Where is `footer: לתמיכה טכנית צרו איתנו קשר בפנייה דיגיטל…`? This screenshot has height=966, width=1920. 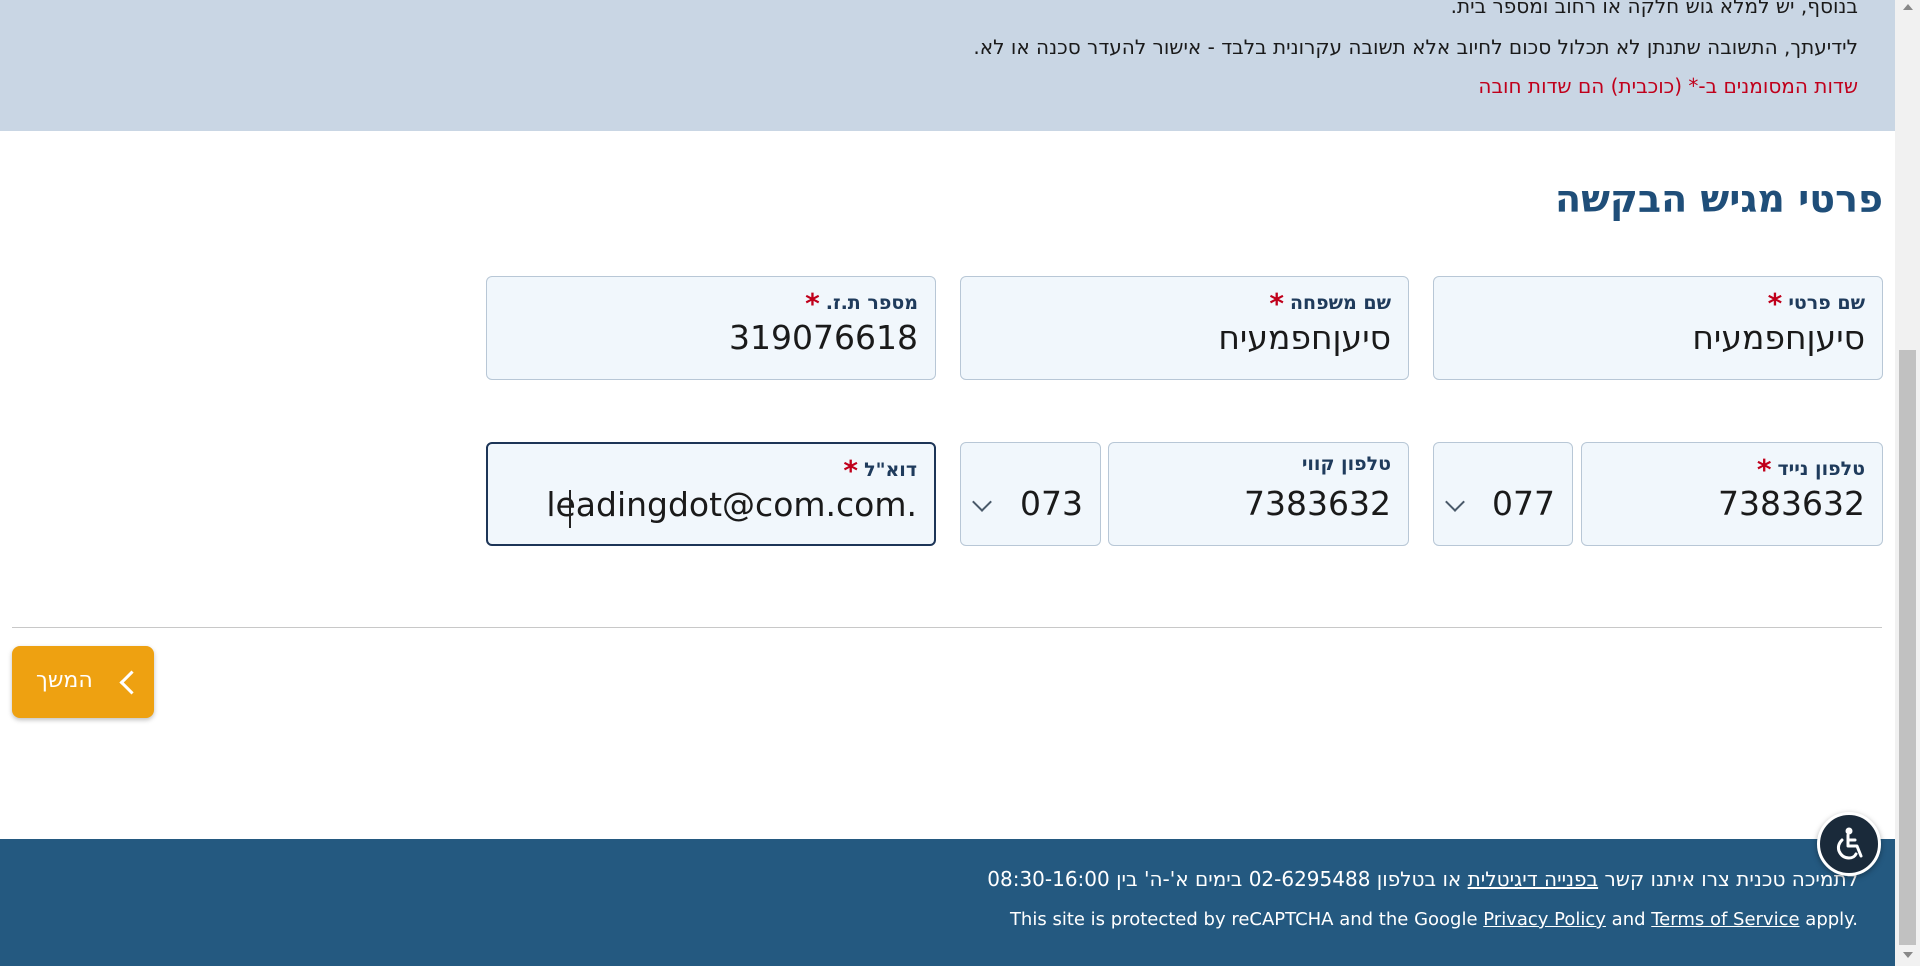
footer: לתמיכה טכנית צרו איתנו קשר בפנייה דיגיטל… is located at coordinates (947, 902).